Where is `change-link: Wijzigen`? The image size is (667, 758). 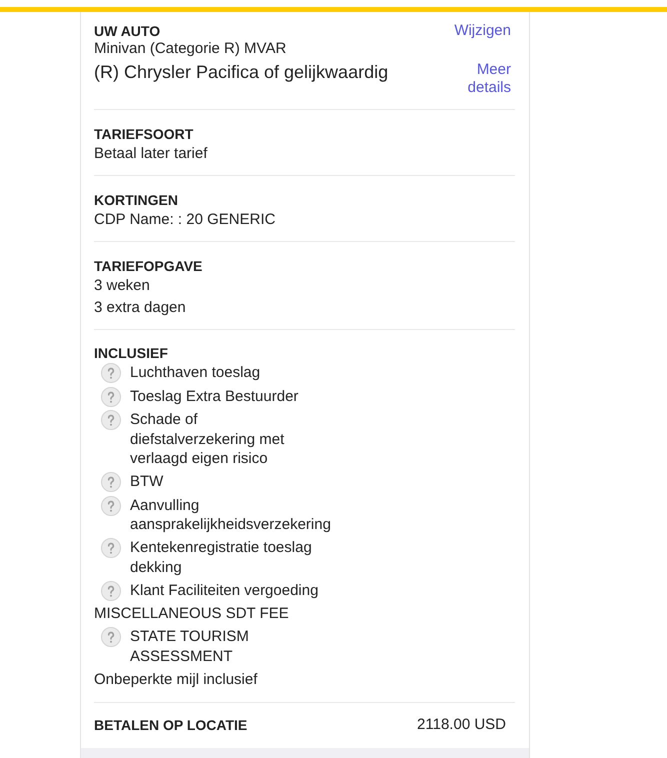
change-link: Wijzigen is located at coordinates (482, 31).